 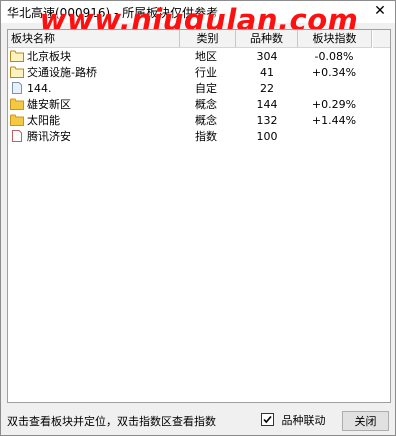 What do you see at coordinates (94, 57) in the screenshot?
I see `row-name-cell: 北京板块` at bounding box center [94, 57].